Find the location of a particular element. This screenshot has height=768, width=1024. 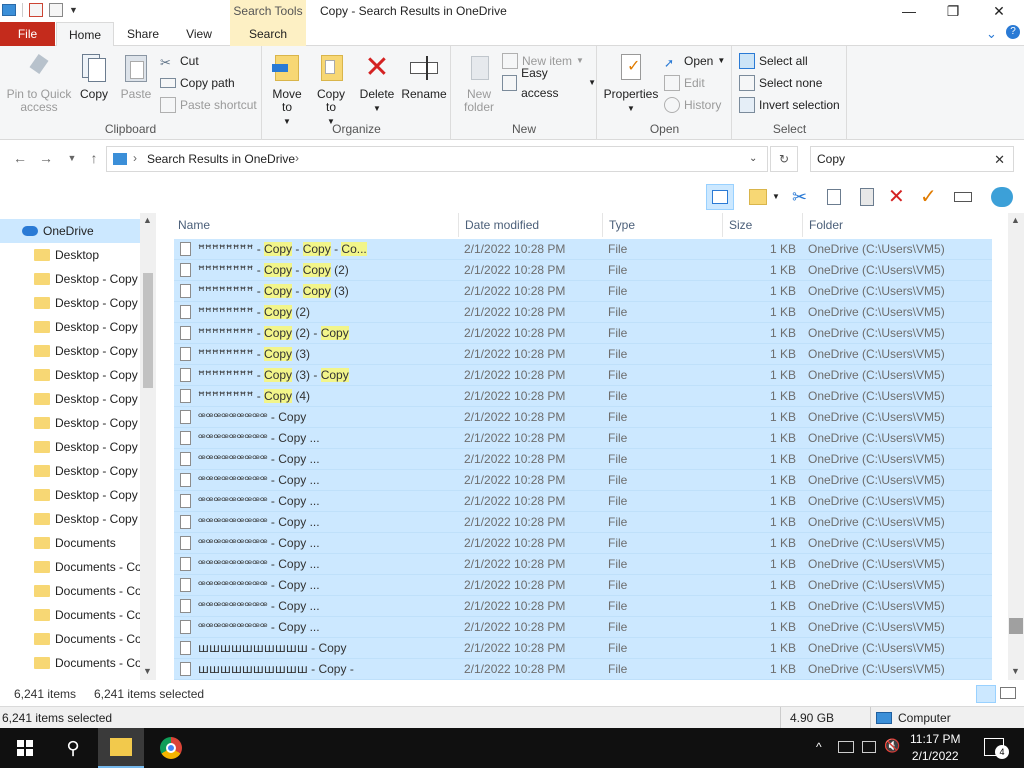

breadcrumb-search-results: Search Results in OneDrive is located at coordinates (221, 159).